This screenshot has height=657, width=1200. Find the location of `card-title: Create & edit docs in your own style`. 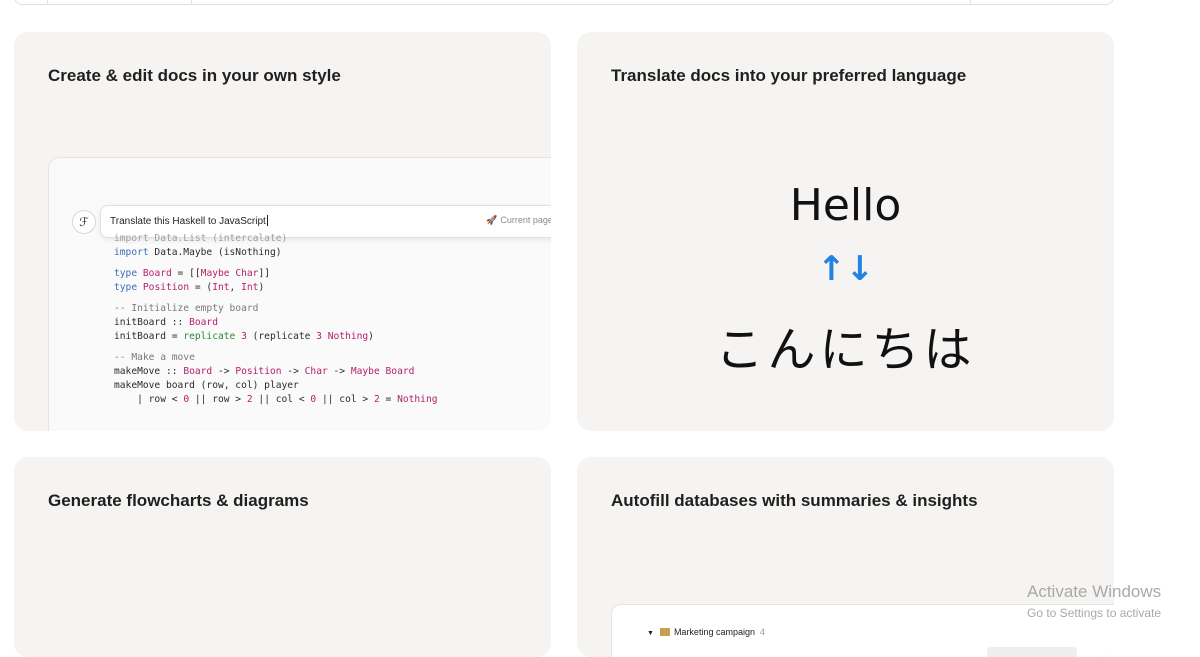

card-title: Create & edit docs in your own style is located at coordinates (194, 75).